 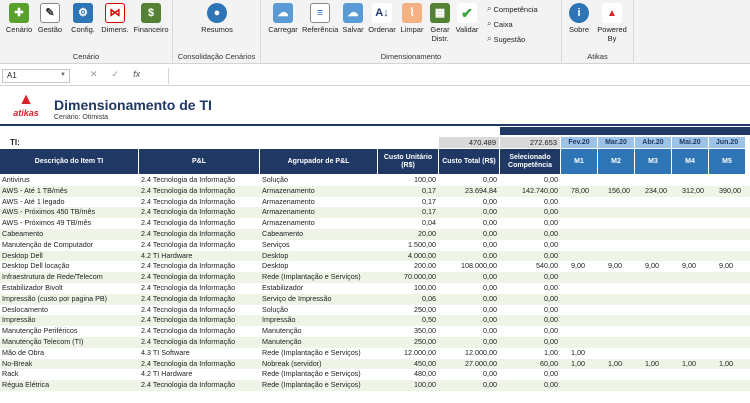 What do you see at coordinates (530, 364) in the screenshot?
I see `cell-s: 60,00` at bounding box center [530, 364].